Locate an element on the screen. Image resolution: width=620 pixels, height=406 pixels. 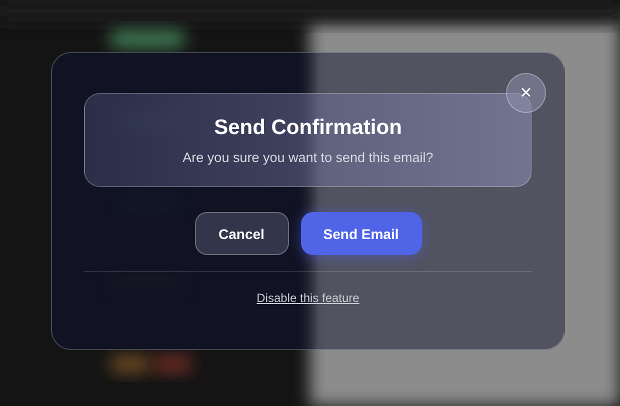
dialog-message: Are you sure you want to send this email? is located at coordinates (308, 157).